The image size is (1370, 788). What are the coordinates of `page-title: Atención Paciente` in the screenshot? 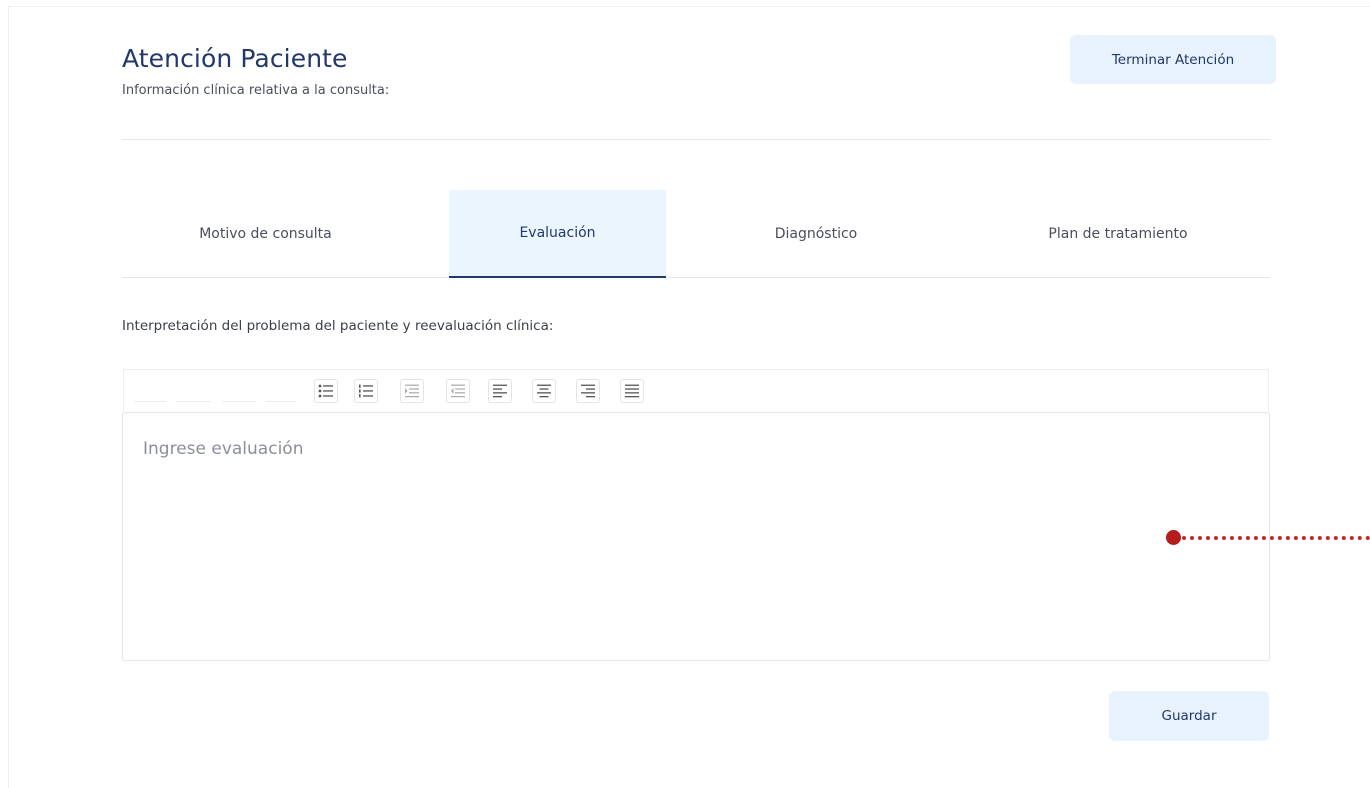 It's located at (235, 58).